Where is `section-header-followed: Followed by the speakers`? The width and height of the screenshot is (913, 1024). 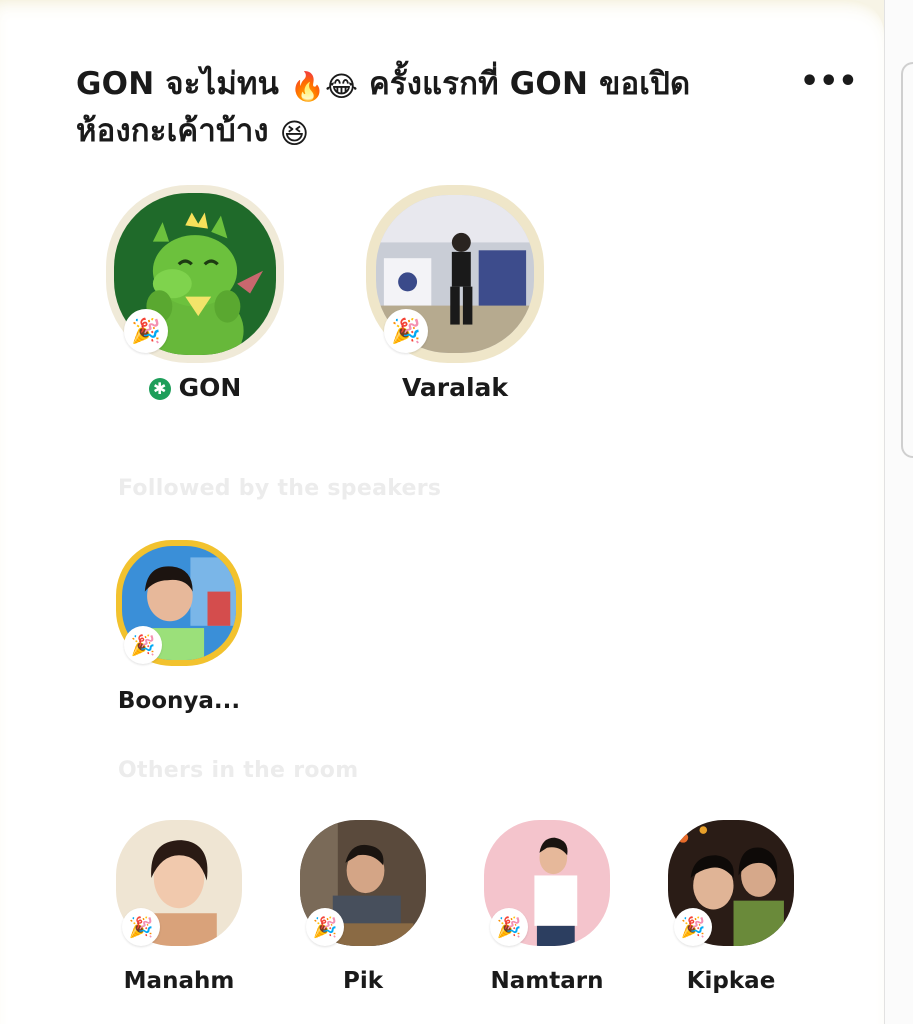
section-header-followed: Followed by the speakers is located at coordinates (280, 488).